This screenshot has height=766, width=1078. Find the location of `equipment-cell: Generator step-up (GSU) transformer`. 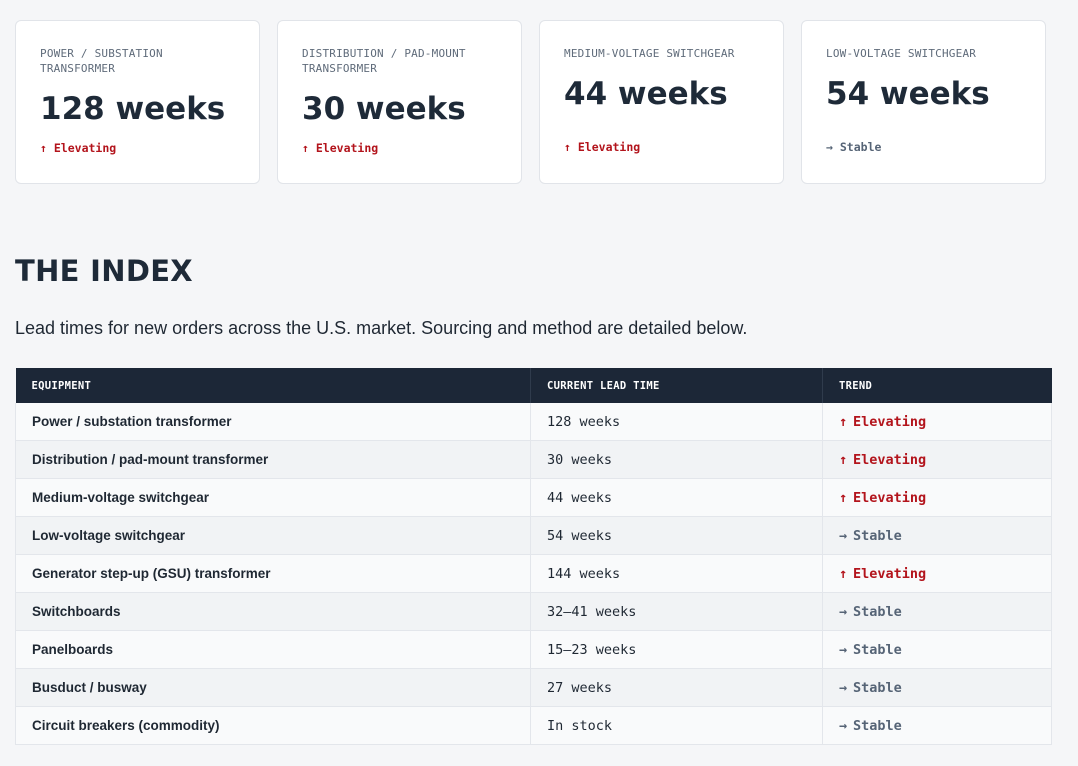

equipment-cell: Generator step-up (GSU) transformer is located at coordinates (273, 573).